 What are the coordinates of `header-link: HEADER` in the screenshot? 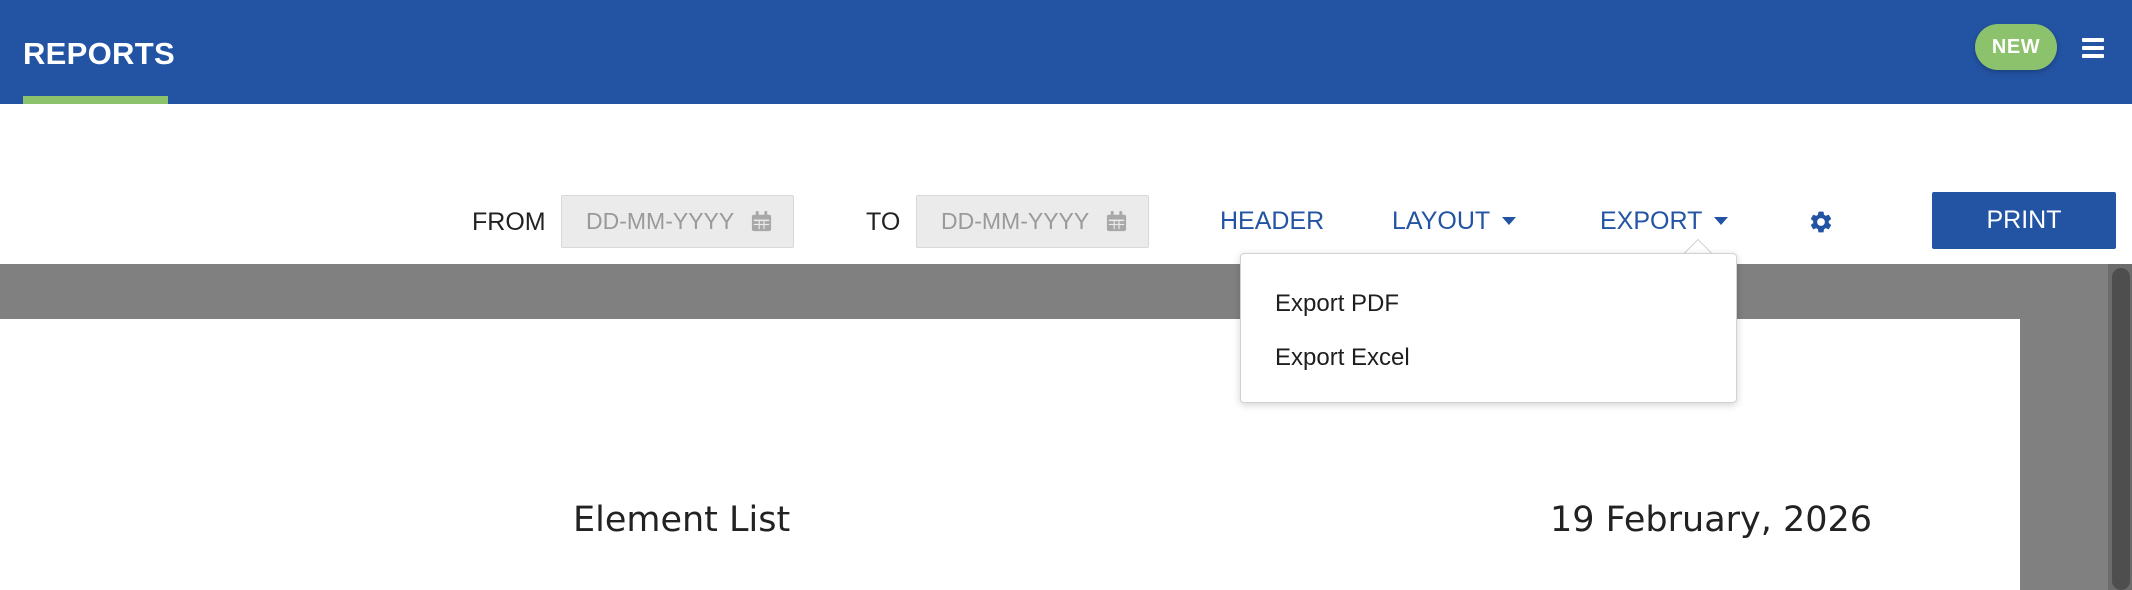 It's located at (1272, 221).